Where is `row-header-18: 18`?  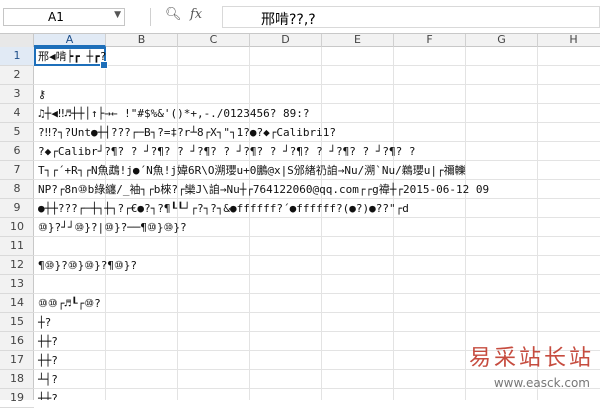
row-header-18: 18 is located at coordinates (17, 379).